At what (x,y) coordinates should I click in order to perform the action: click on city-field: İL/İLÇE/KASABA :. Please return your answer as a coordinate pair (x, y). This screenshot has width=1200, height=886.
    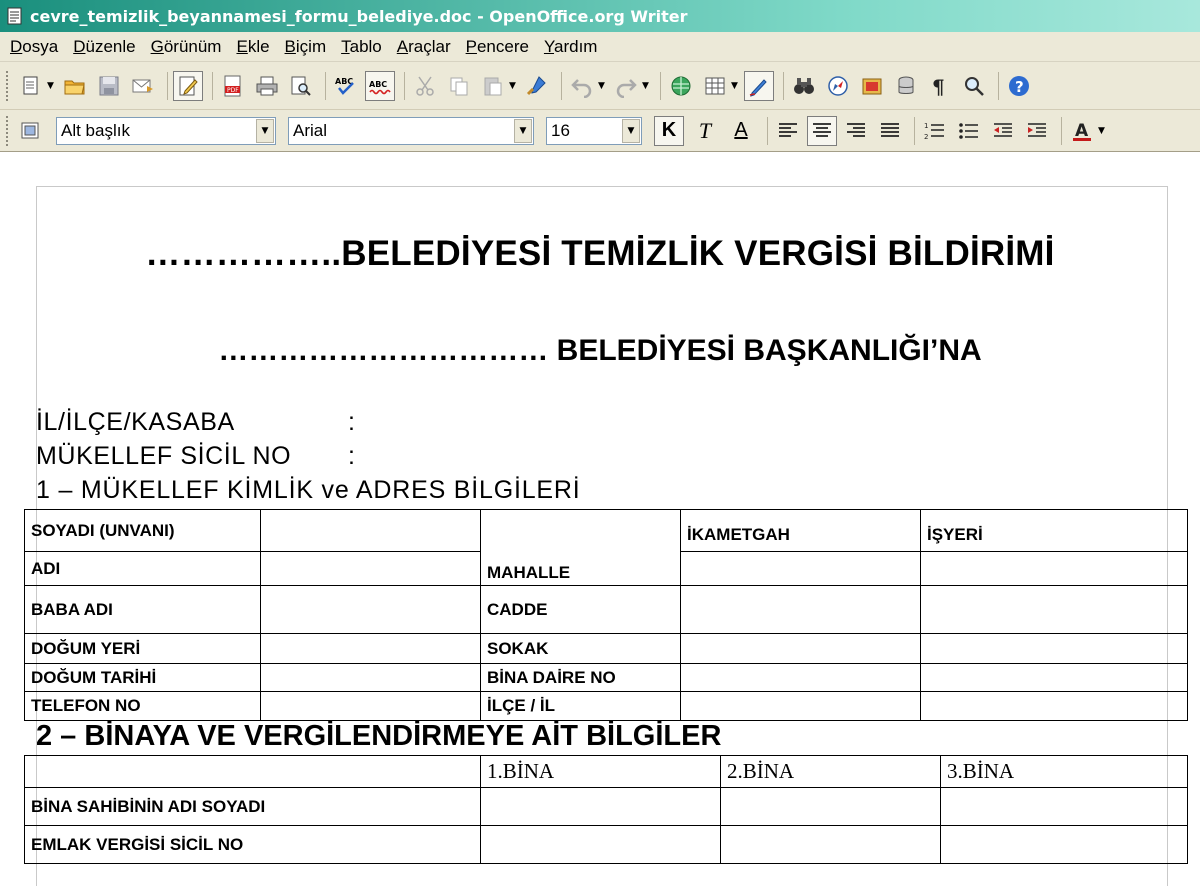
    Looking at the image, I should click on (195, 422).